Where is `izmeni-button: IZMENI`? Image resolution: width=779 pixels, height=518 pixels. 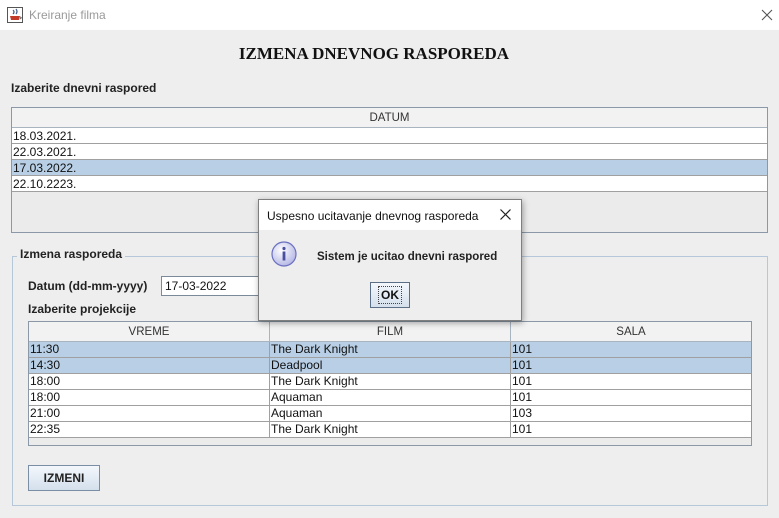 izmeni-button: IZMENI is located at coordinates (64, 478).